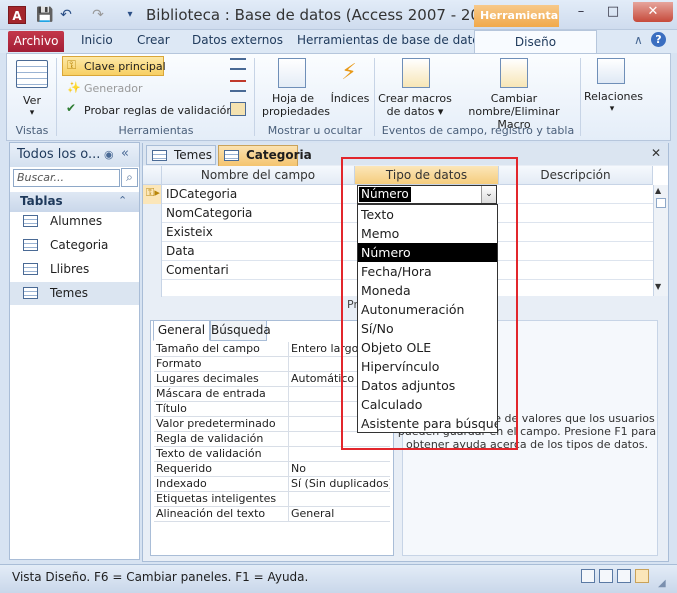 The width and height of the screenshot is (677, 593). I want to click on cambiar-macro-button: Cambiar nombre/Eliminar Macro, so click(514, 94).